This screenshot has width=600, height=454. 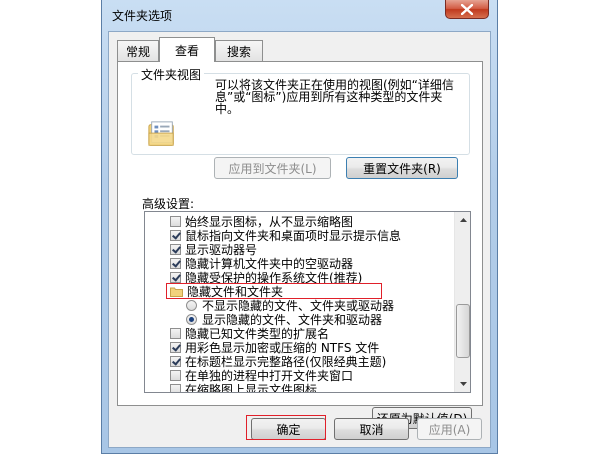 What do you see at coordinates (161, 133) in the screenshot?
I see `folder-view-icon` at bounding box center [161, 133].